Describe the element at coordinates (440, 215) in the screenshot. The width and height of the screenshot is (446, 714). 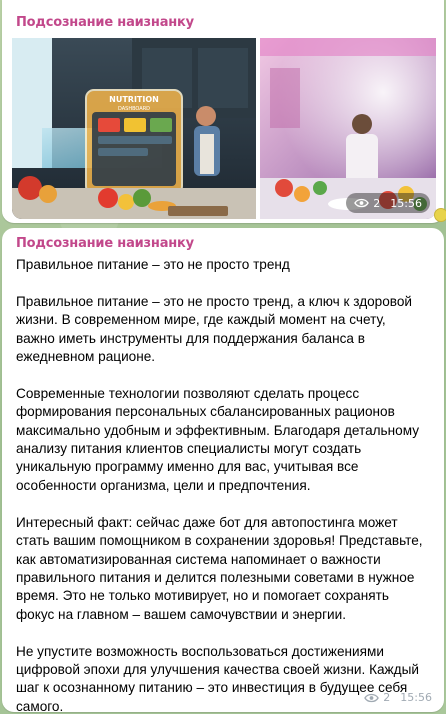
I see `emoji-reaction-icon` at that location.